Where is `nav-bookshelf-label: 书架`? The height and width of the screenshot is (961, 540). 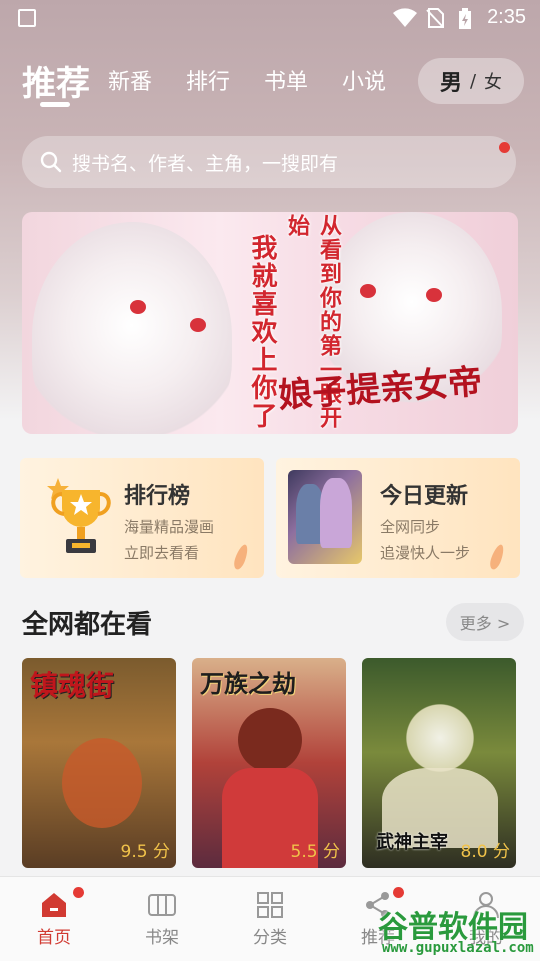 nav-bookshelf-label: 书架 is located at coordinates (162, 938).